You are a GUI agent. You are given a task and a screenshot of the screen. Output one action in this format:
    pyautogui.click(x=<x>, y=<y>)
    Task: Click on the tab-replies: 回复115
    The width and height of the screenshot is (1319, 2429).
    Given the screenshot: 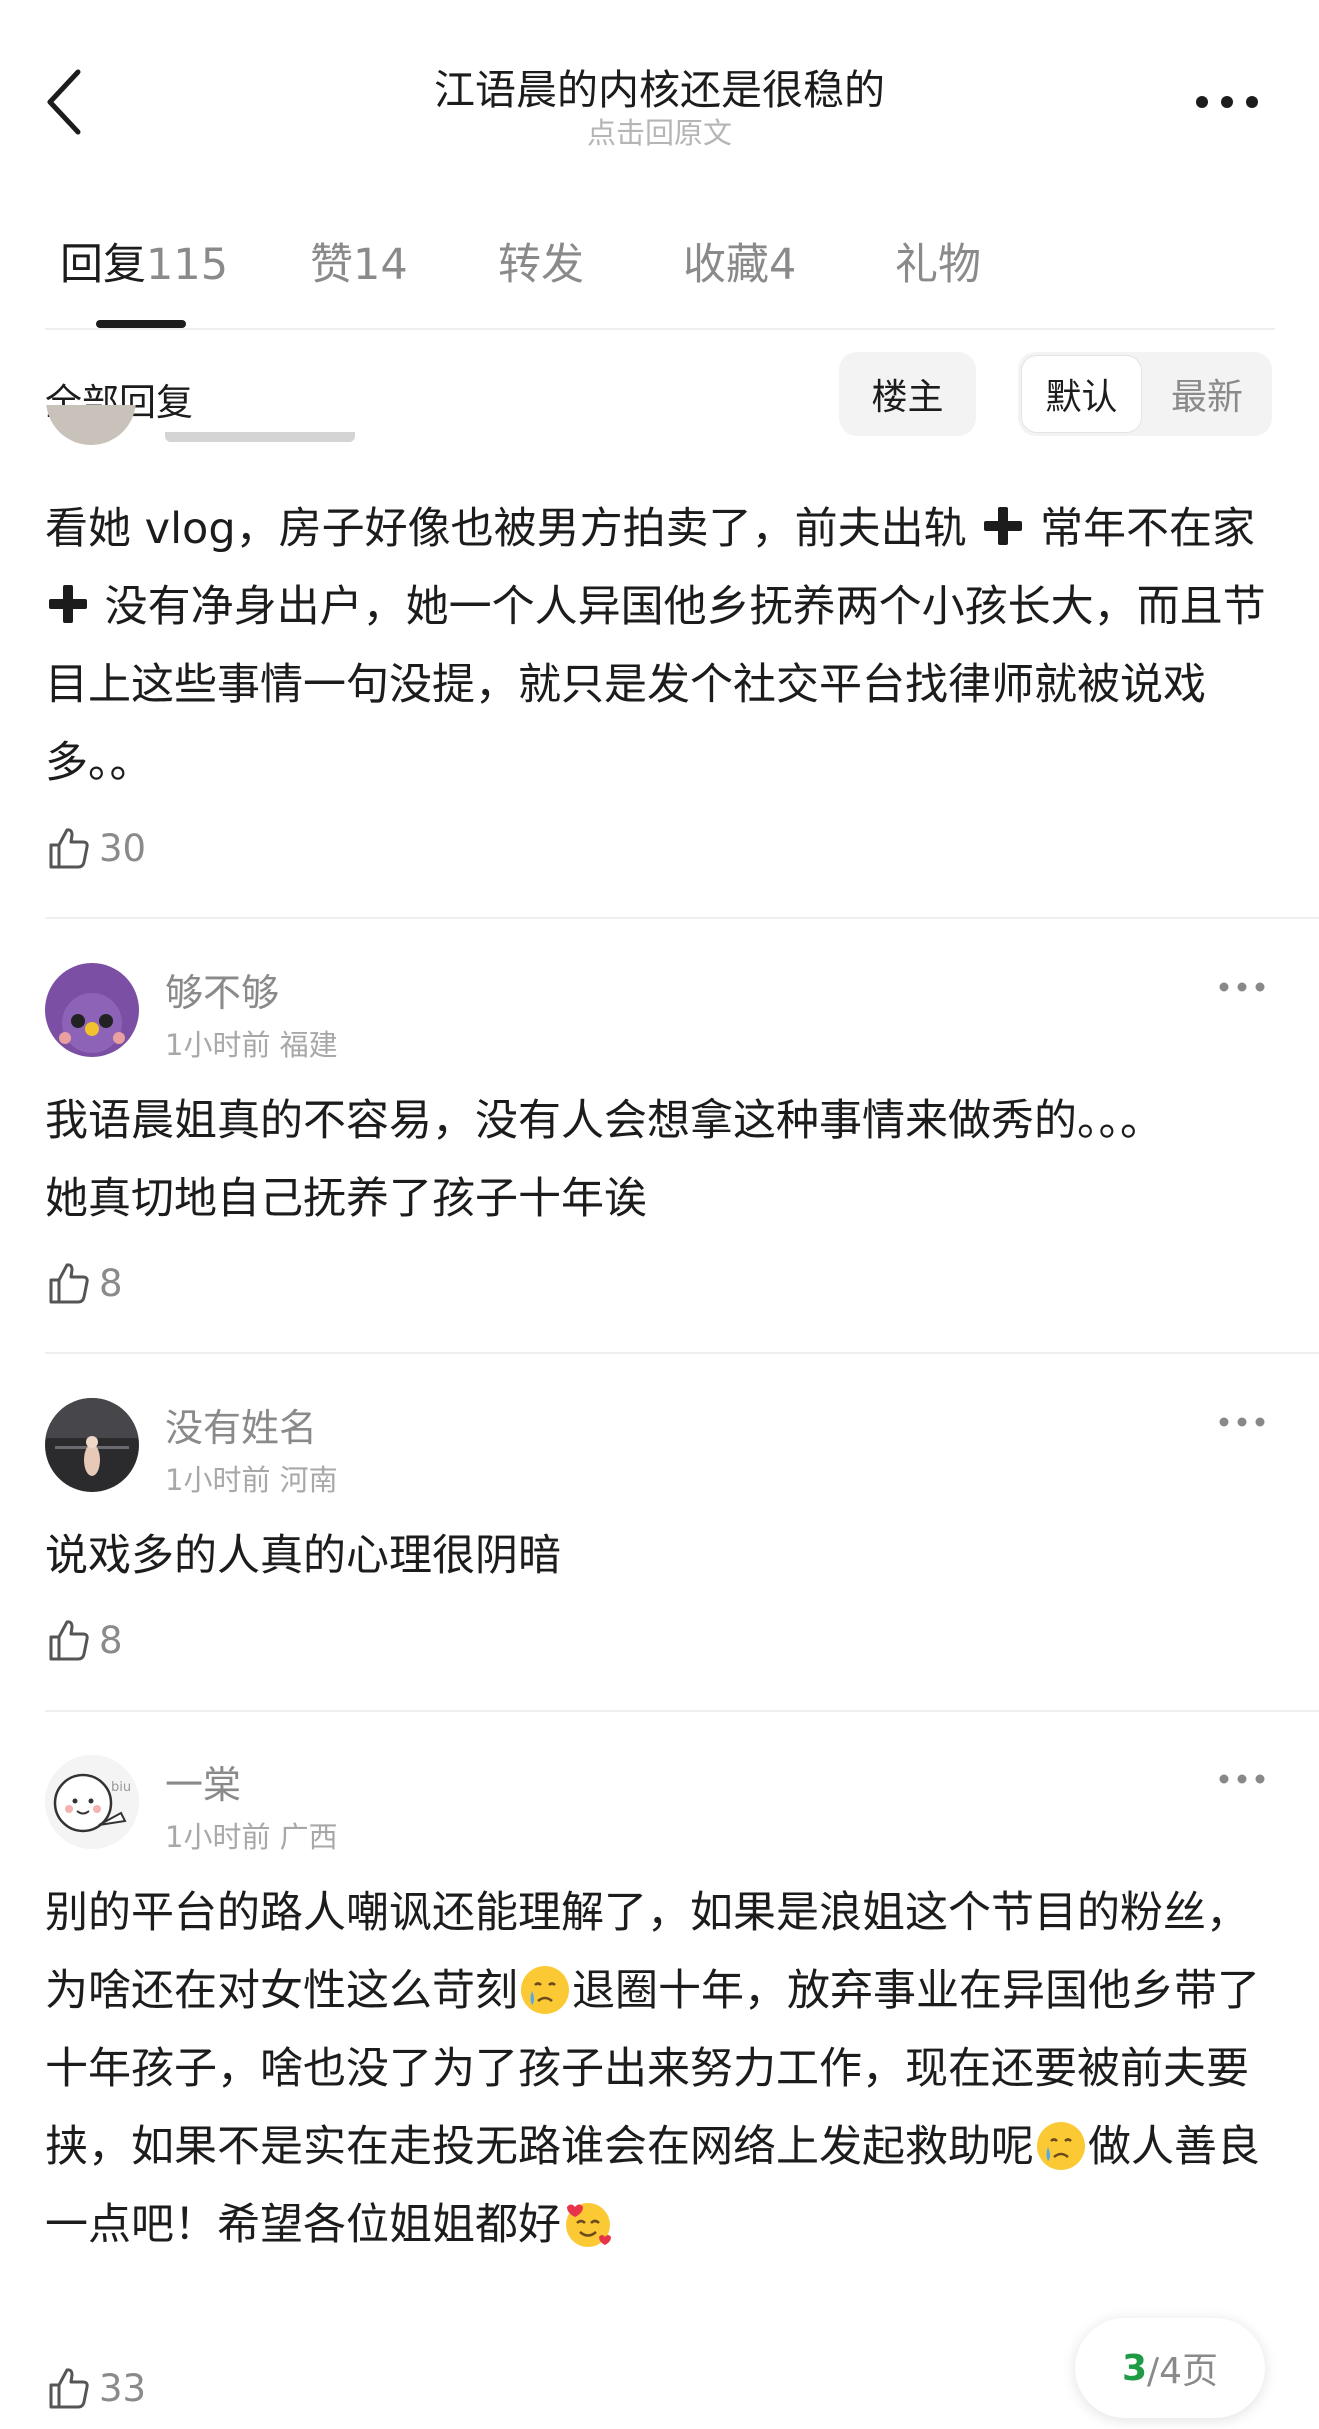 What is the action you would take?
    pyautogui.click(x=144, y=261)
    